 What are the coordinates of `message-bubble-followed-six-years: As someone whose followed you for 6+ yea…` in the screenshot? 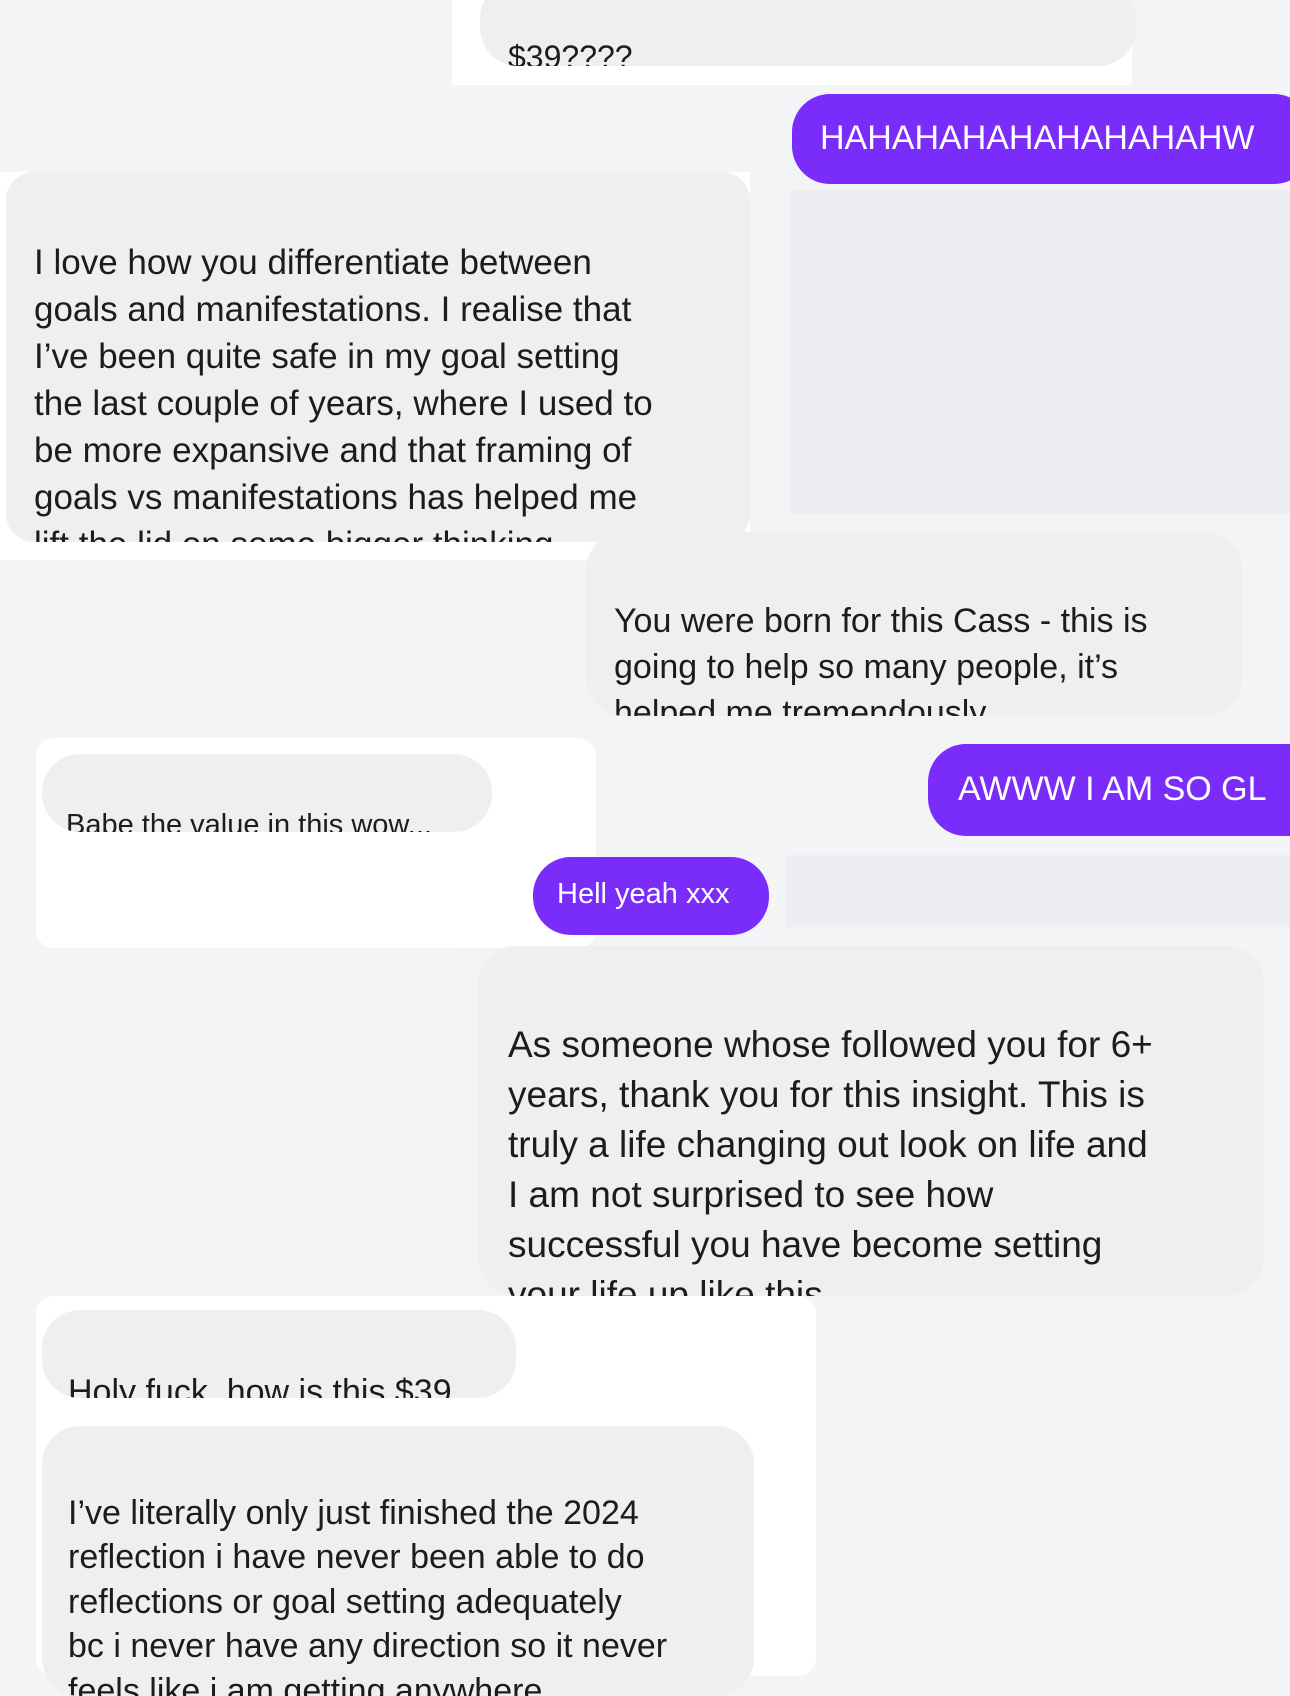 It's located at (871, 1121).